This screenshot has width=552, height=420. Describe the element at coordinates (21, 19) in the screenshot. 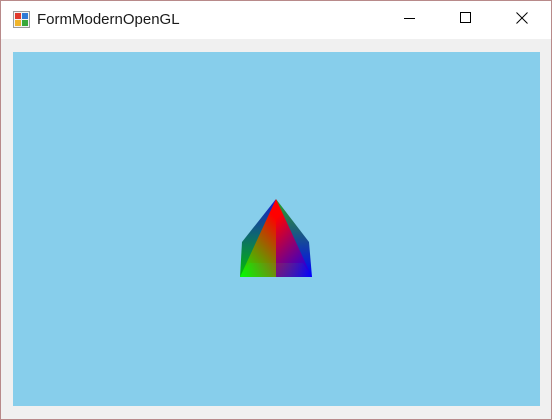

I see `app-icon` at that location.